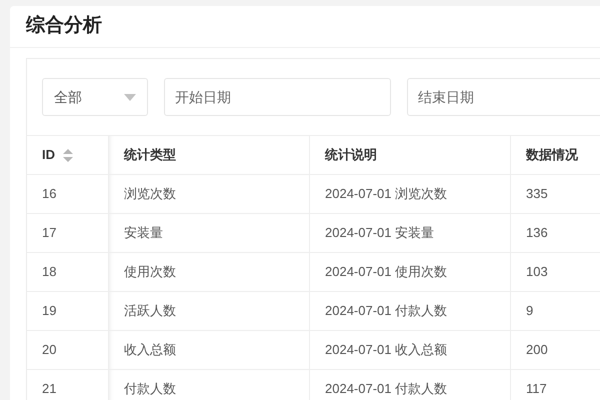 The image size is (600, 400). Describe the element at coordinates (555, 155) in the screenshot. I see `column-header: 数据情况` at that location.